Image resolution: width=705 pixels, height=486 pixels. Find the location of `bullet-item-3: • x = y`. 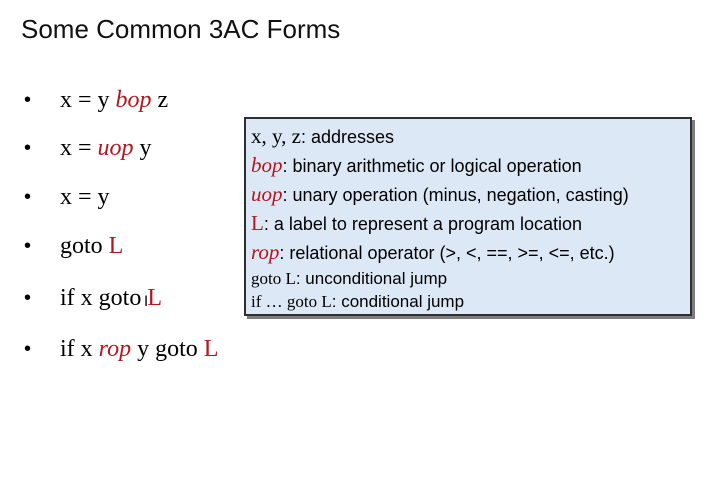

bullet-item-3: • x = y is located at coordinates (66, 197).